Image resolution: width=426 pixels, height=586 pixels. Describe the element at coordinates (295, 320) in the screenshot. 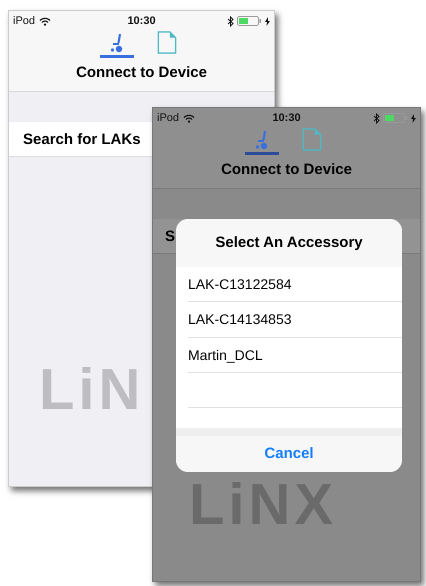

I see `accessory-item: LAK-C14134853` at that location.